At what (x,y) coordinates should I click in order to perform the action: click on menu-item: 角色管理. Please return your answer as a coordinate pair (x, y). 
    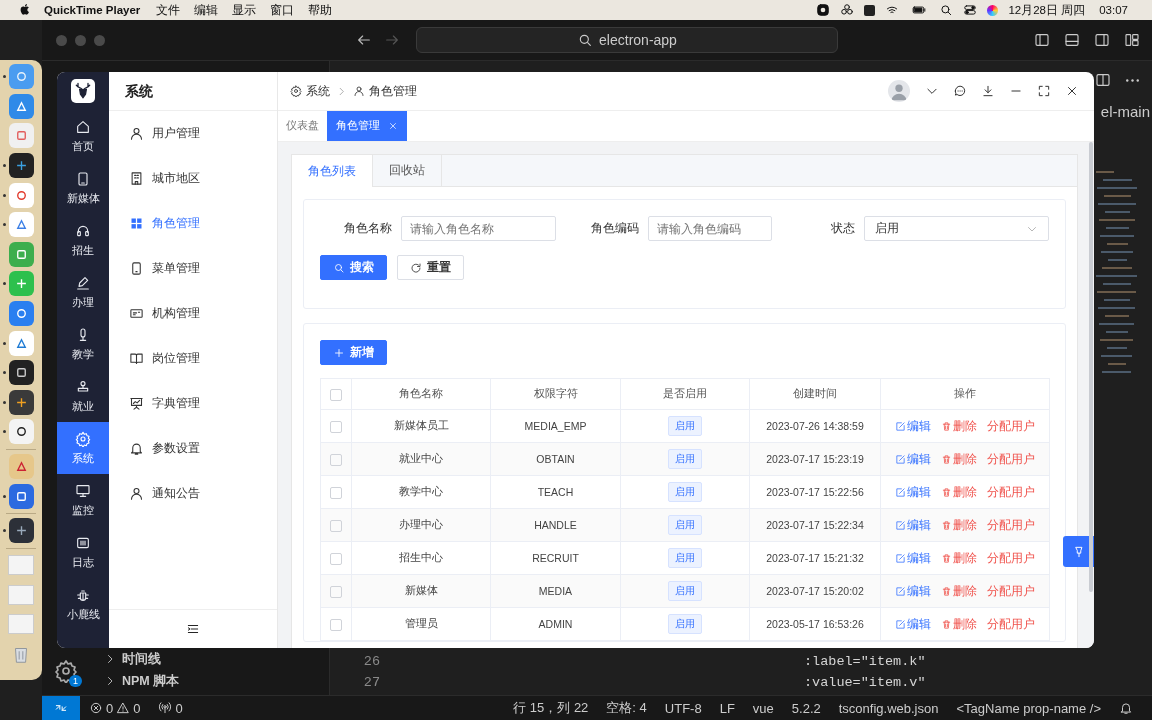
    Looking at the image, I should click on (193, 223).